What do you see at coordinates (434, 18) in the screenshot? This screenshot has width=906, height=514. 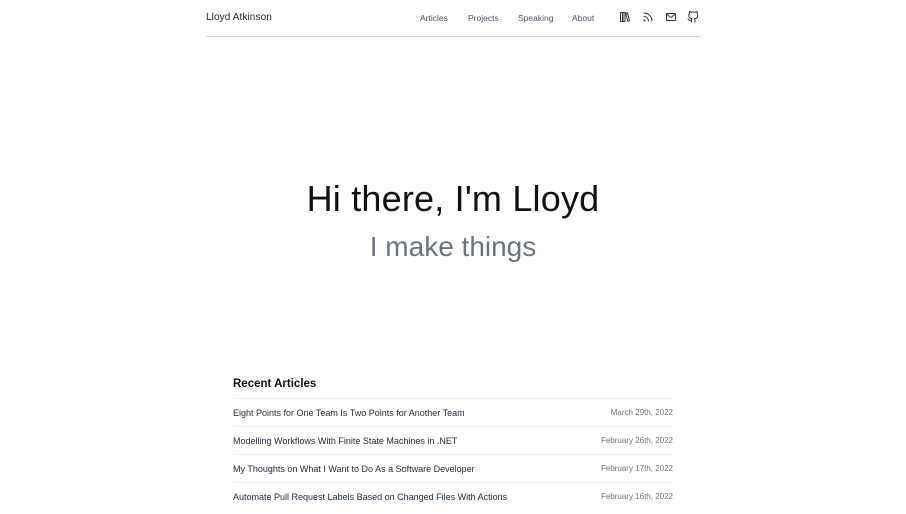 I see `nav-link-articles: Articles` at bounding box center [434, 18].